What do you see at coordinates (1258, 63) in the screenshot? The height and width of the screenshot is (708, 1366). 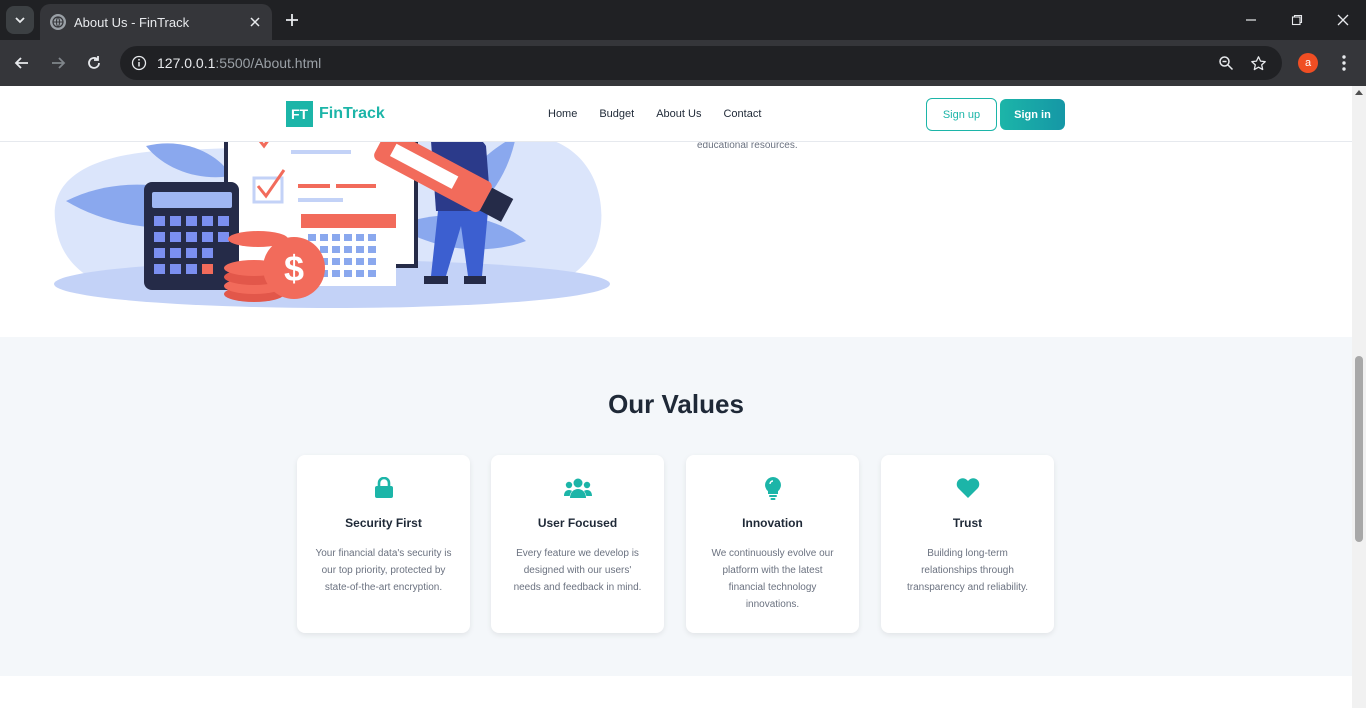 I see `bookmark-star-icon` at bounding box center [1258, 63].